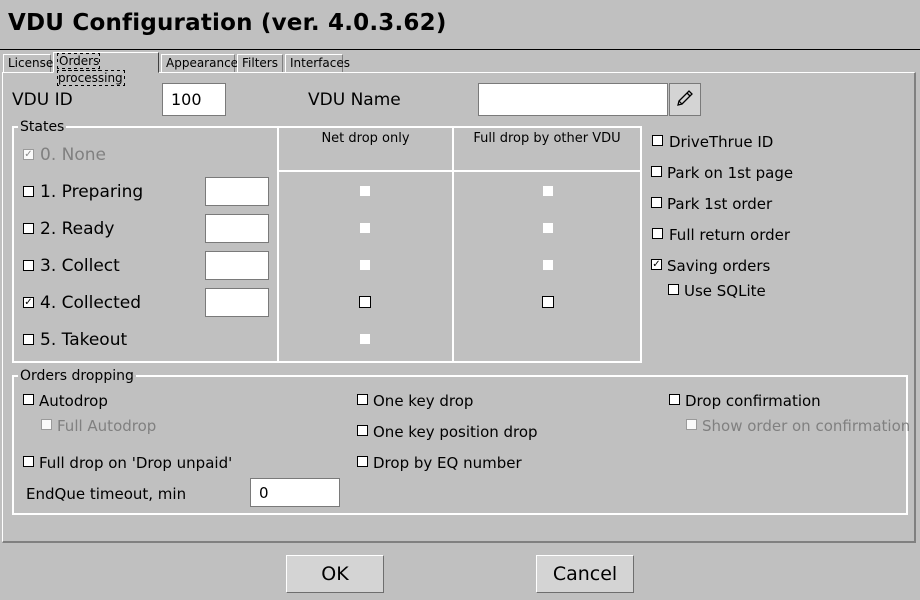 Image resolution: width=920 pixels, height=600 pixels. Describe the element at coordinates (362, 399) in the screenshot. I see `one-key-drop-checkbox` at that location.